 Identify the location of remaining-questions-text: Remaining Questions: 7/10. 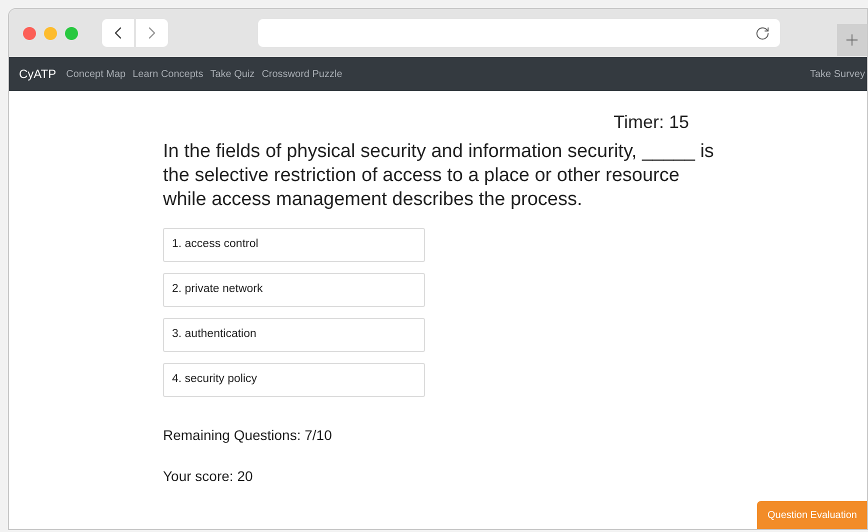
(248, 435).